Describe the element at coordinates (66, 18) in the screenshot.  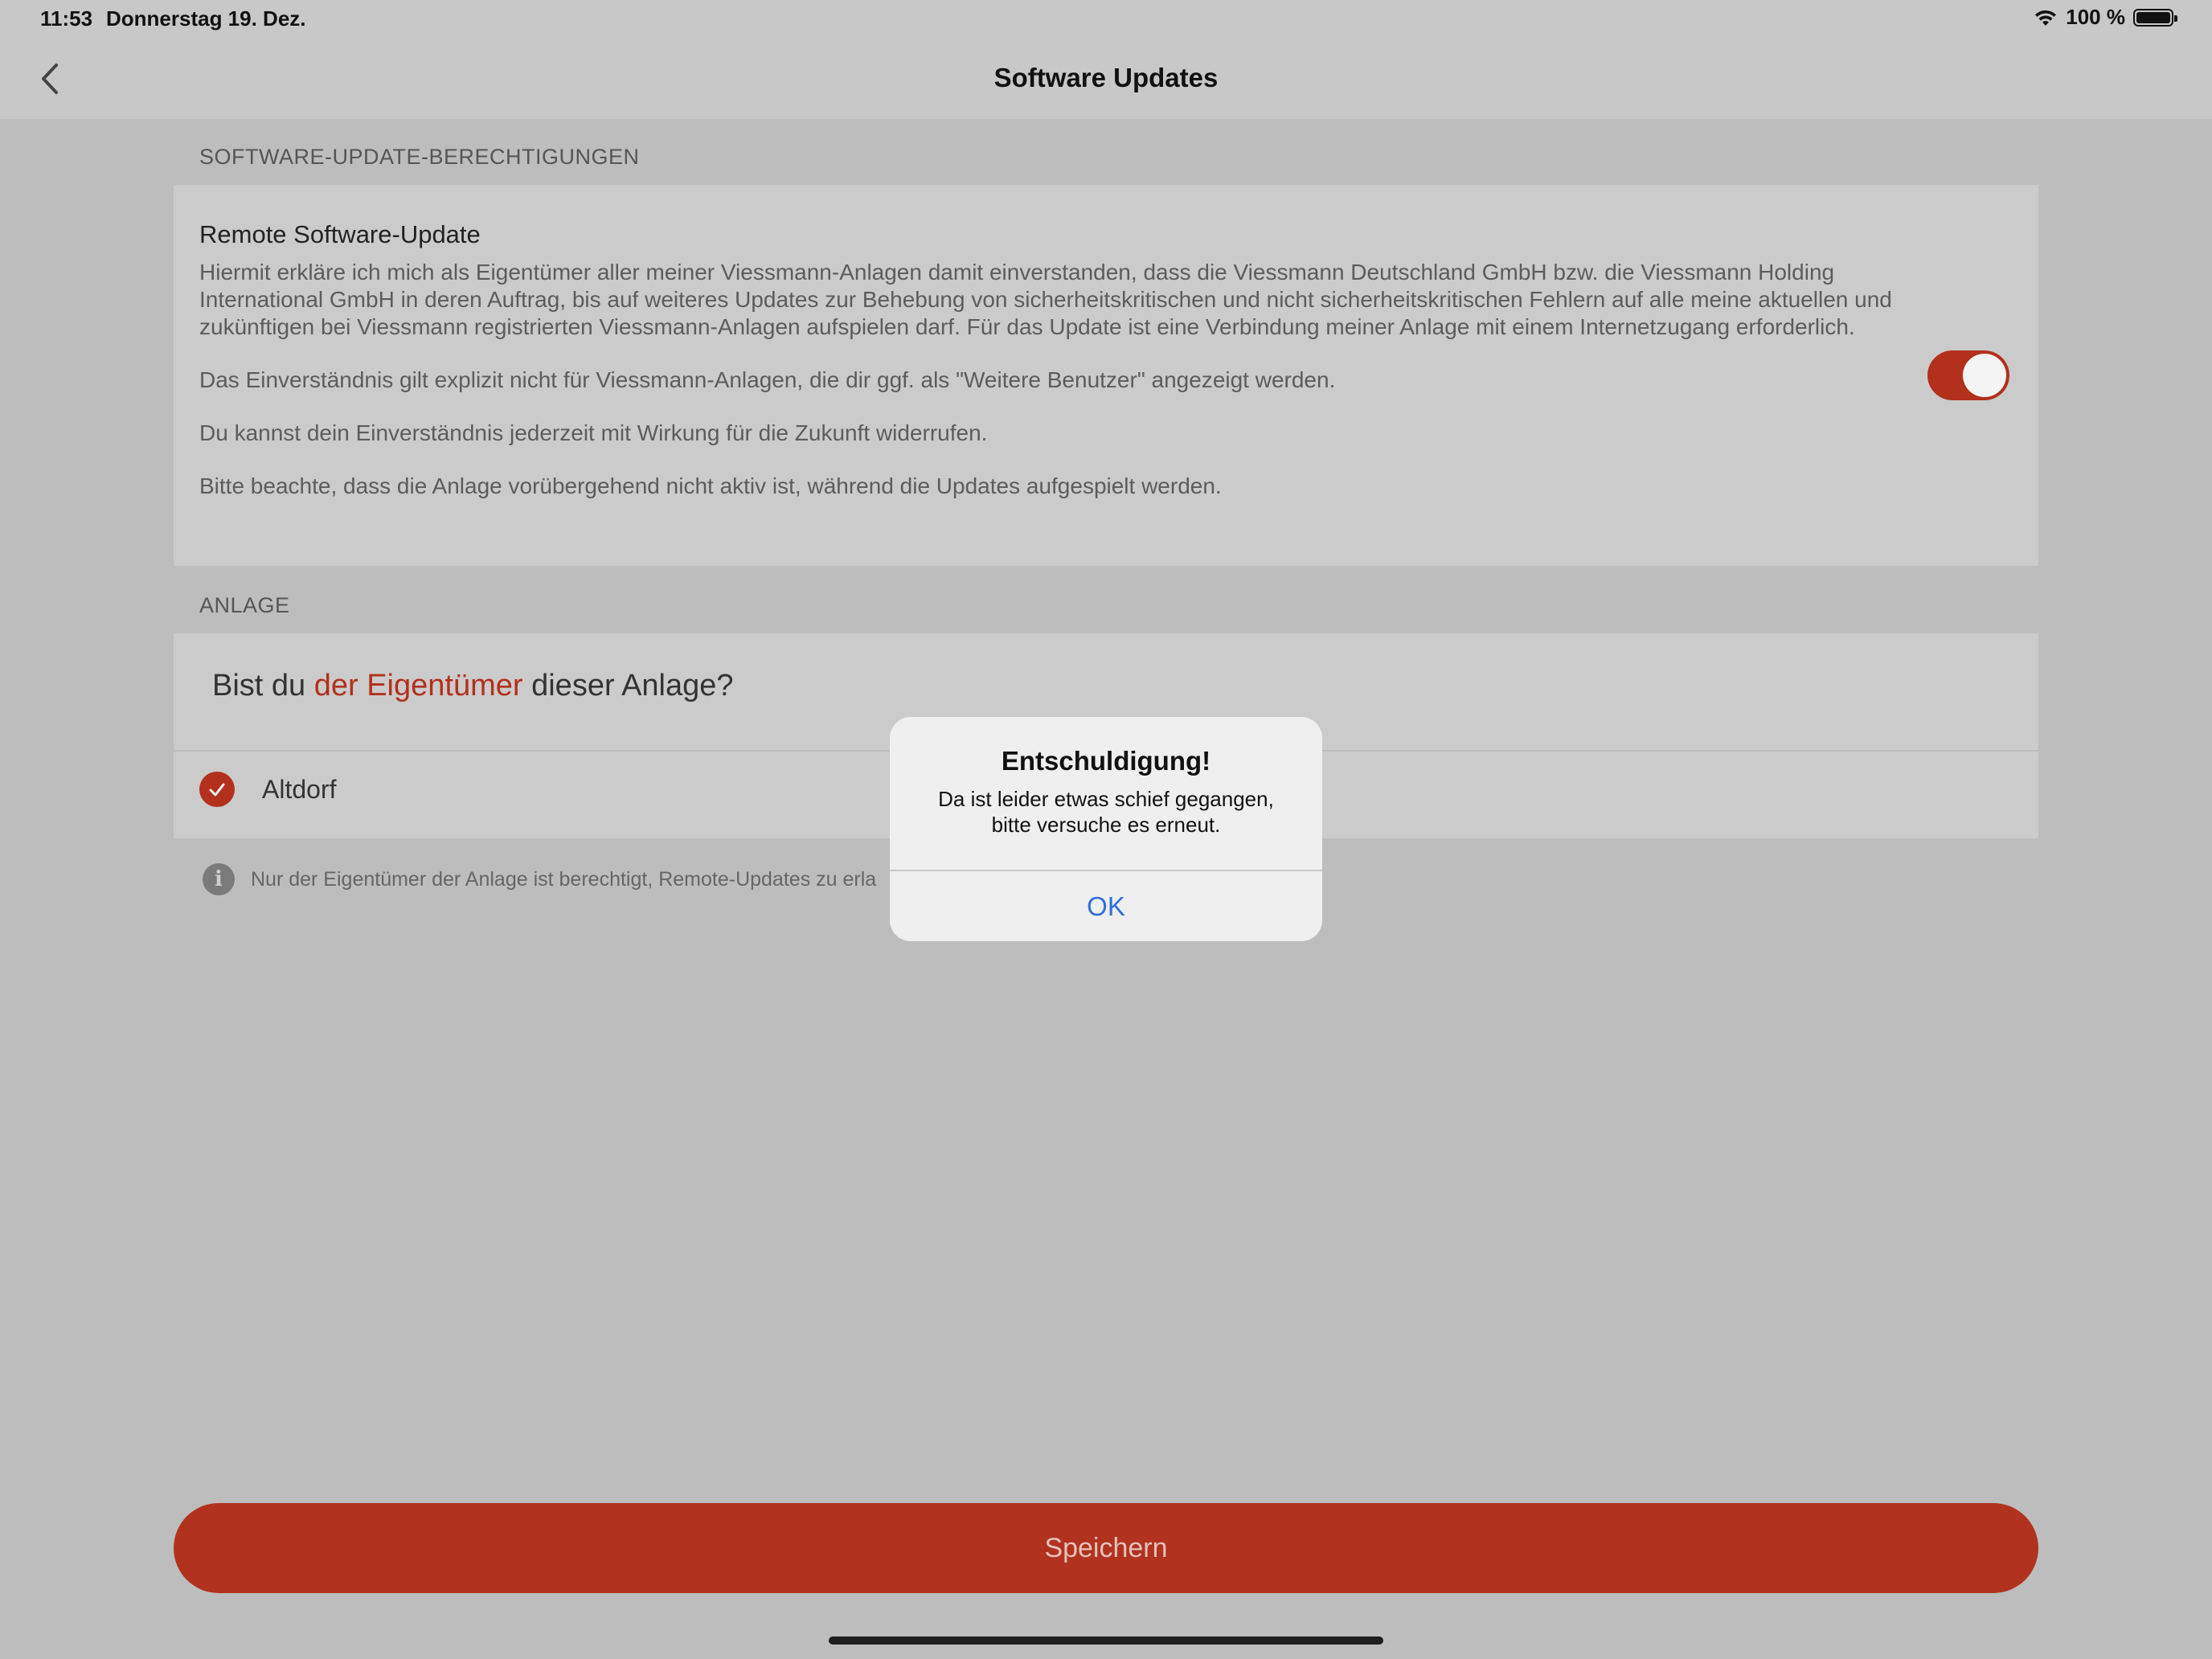
I see `status-time: 11:53` at that location.